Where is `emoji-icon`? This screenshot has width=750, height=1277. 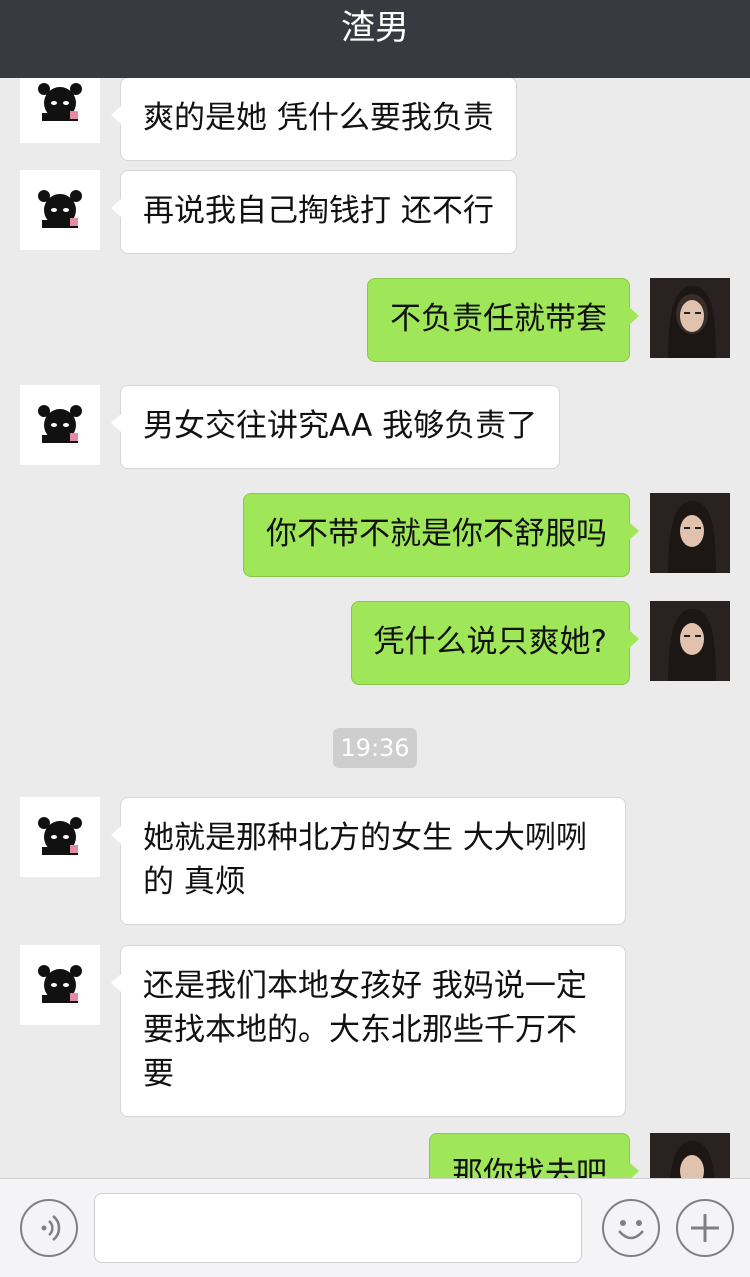
emoji-icon is located at coordinates (631, 1230).